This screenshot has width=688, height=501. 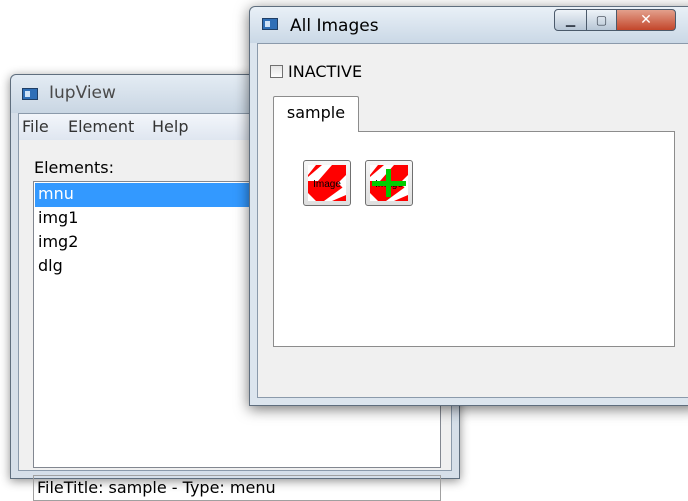 I want to click on image-icon: Image, so click(x=327, y=183).